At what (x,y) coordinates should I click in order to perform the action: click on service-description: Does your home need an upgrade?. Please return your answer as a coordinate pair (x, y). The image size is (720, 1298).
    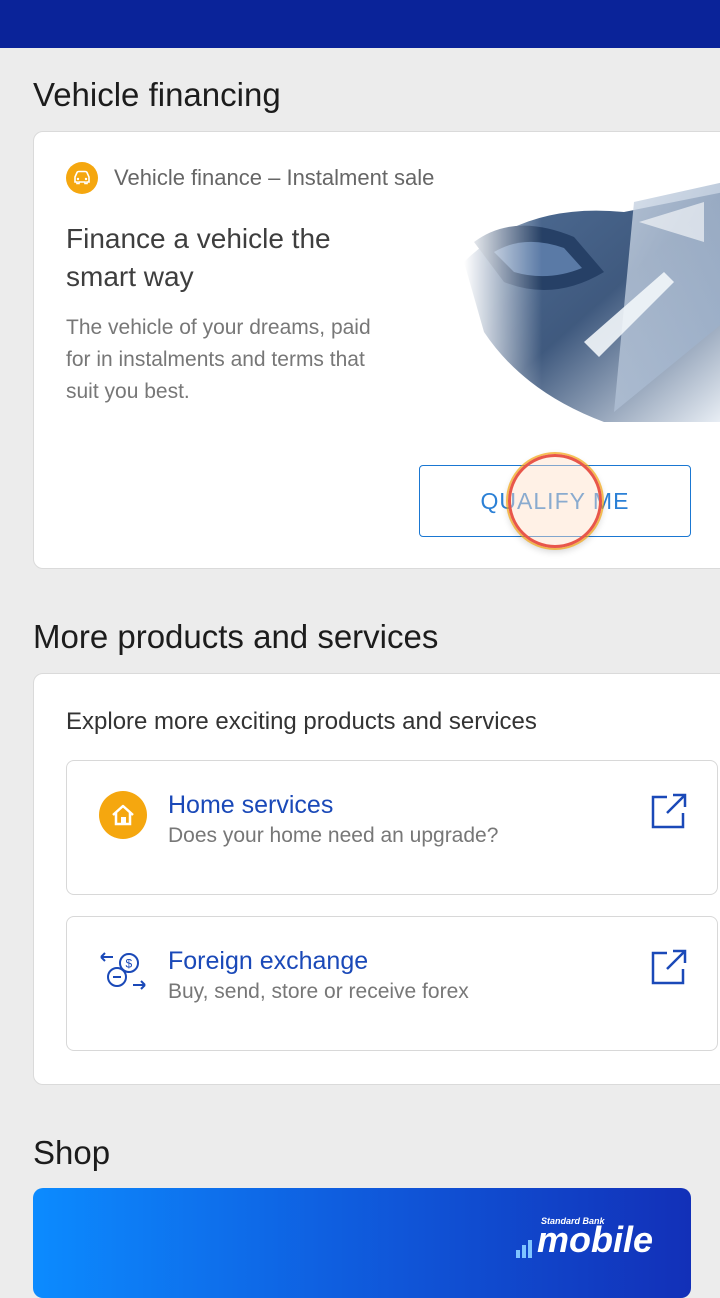
    Looking at the image, I should click on (333, 835).